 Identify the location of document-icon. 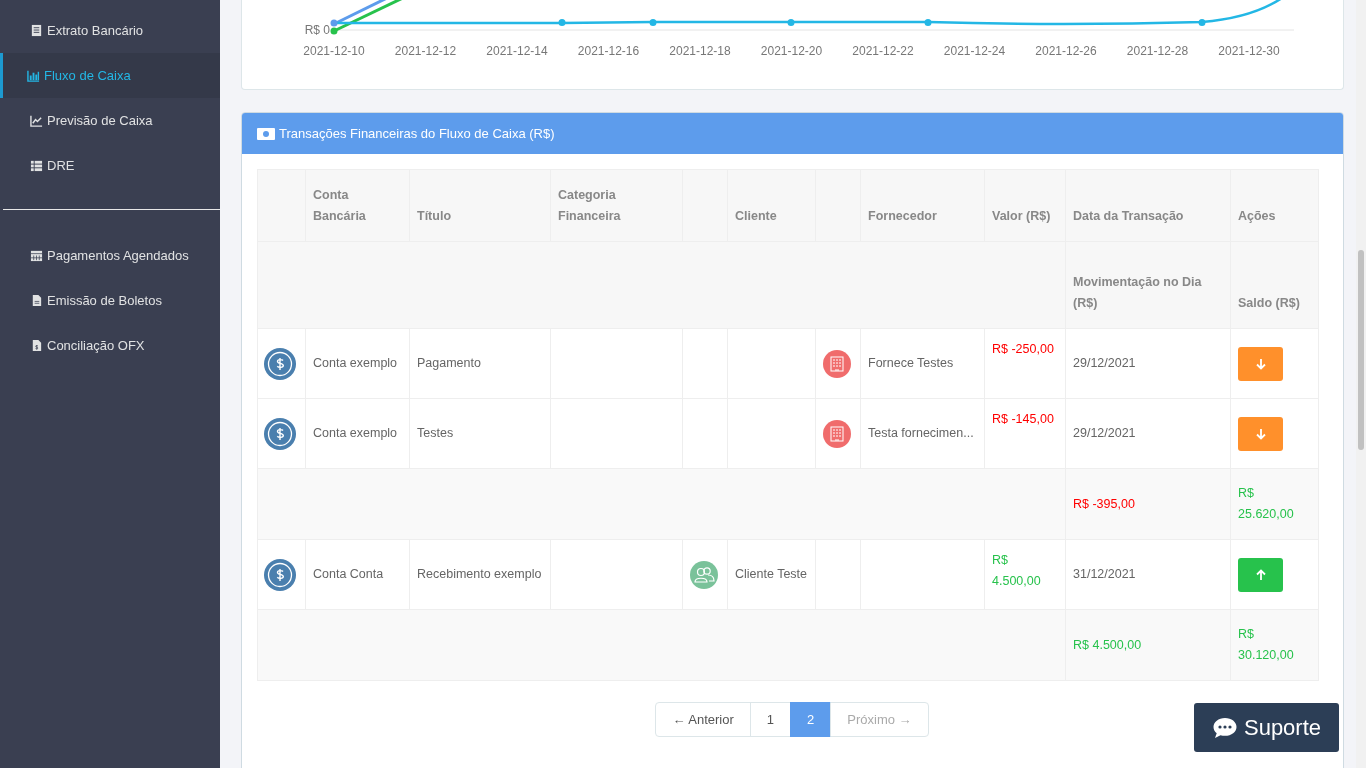
(36, 300).